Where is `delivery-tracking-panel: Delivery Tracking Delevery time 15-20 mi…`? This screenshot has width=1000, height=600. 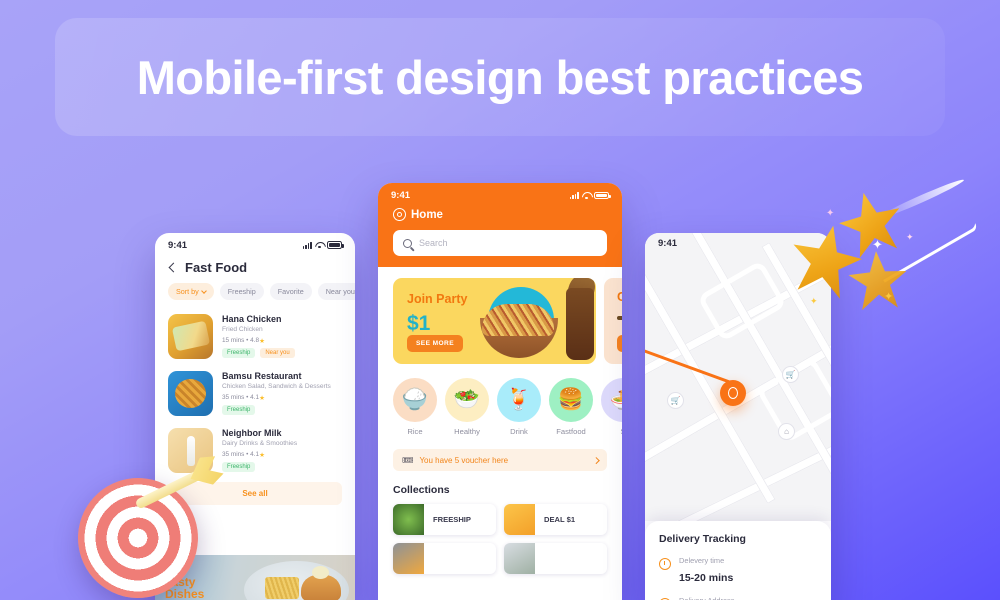 delivery-tracking-panel: Delivery Tracking Delevery time 15-20 mi… is located at coordinates (738, 560).